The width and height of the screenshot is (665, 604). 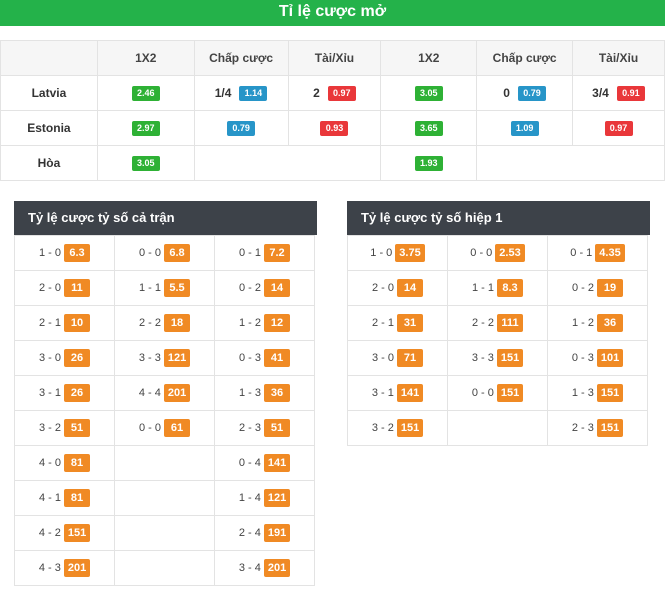 I want to click on score-odds: 4 - 3 201, so click(x=65, y=568).